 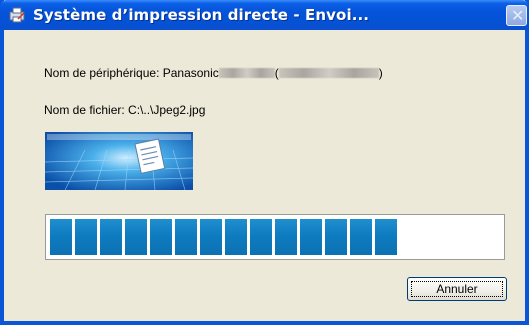 I want to click on device-name-text: Nom de périphérique: Panasonic(), so click(x=213, y=73).